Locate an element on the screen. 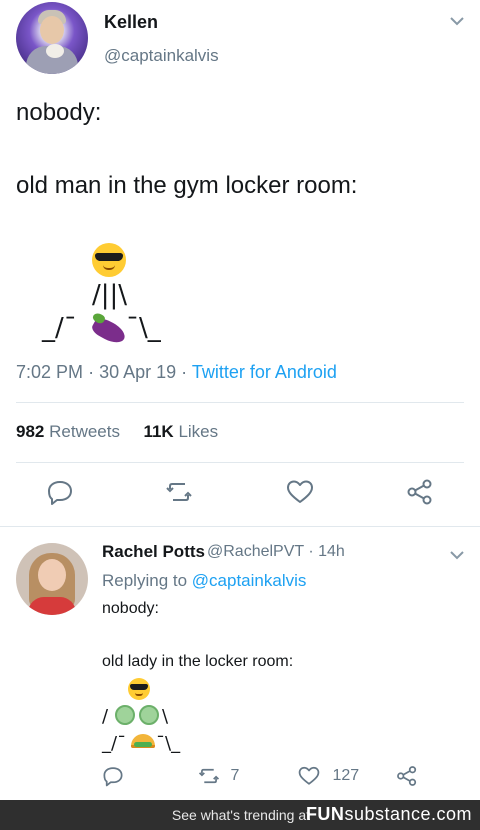 The height and width of the screenshot is (830, 480). reply-meta: @RachelPVT · 14h is located at coordinates (276, 552).